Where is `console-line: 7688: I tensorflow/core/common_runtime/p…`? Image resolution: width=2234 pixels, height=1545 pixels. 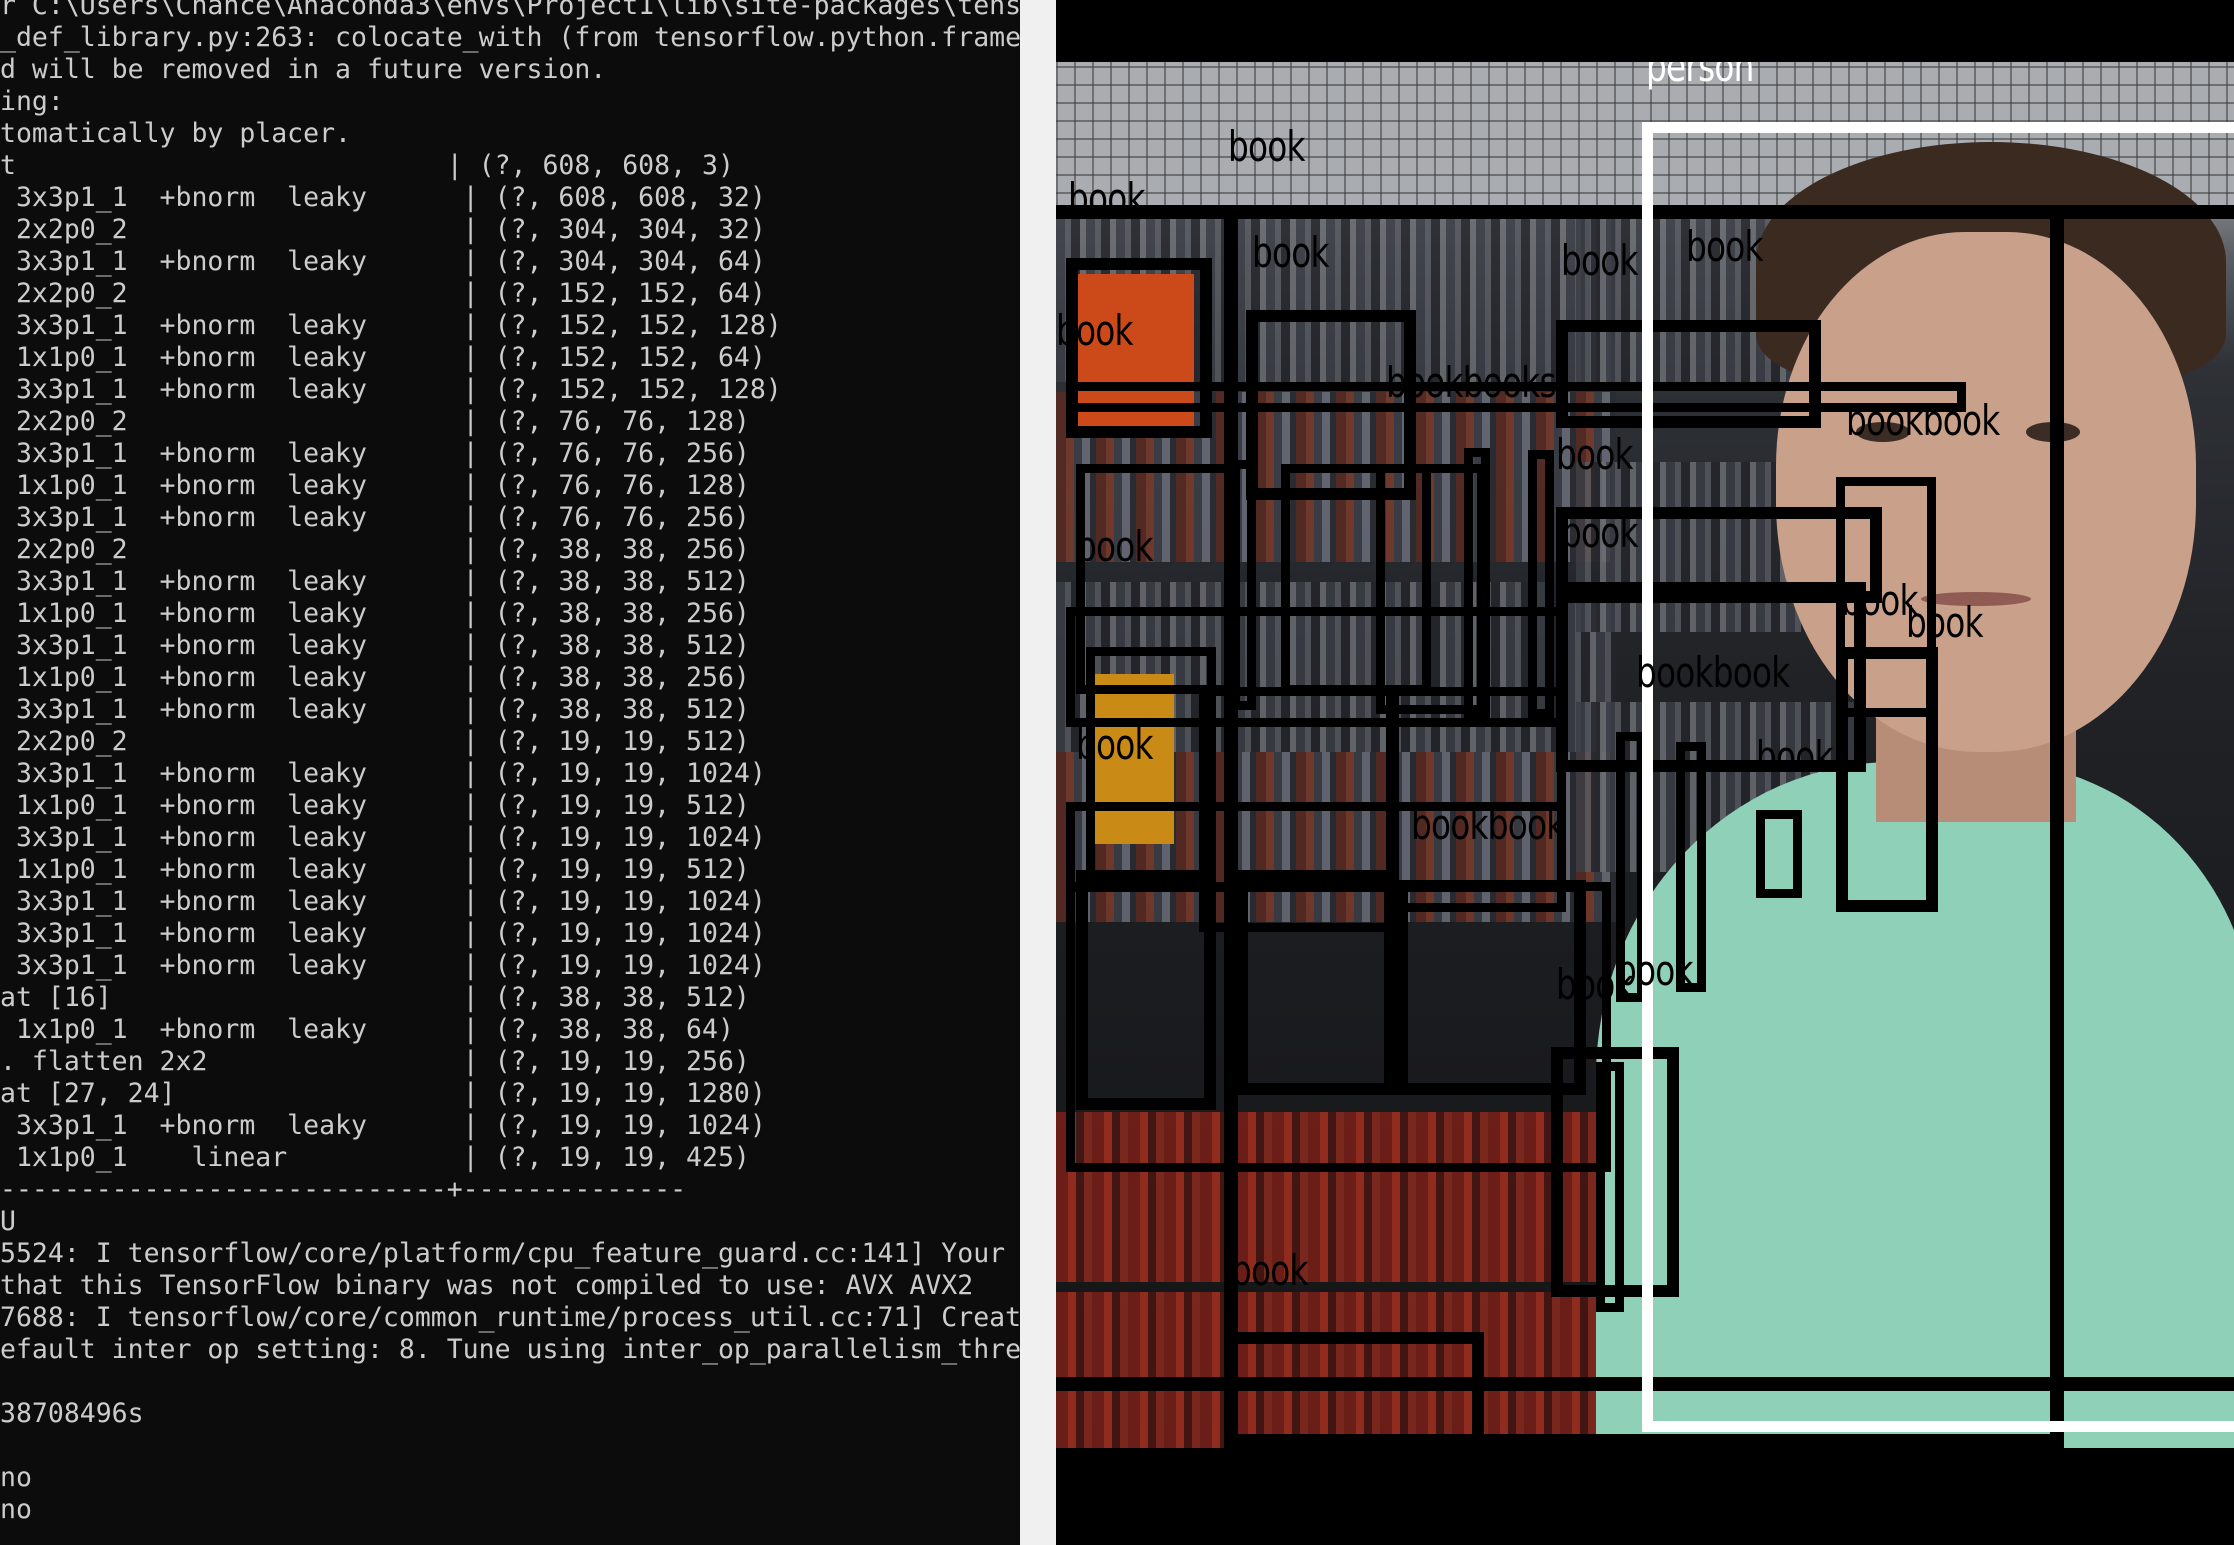
console-line: 7688: I tensorflow/core/common_runtime/p… is located at coordinates (510, 1317).